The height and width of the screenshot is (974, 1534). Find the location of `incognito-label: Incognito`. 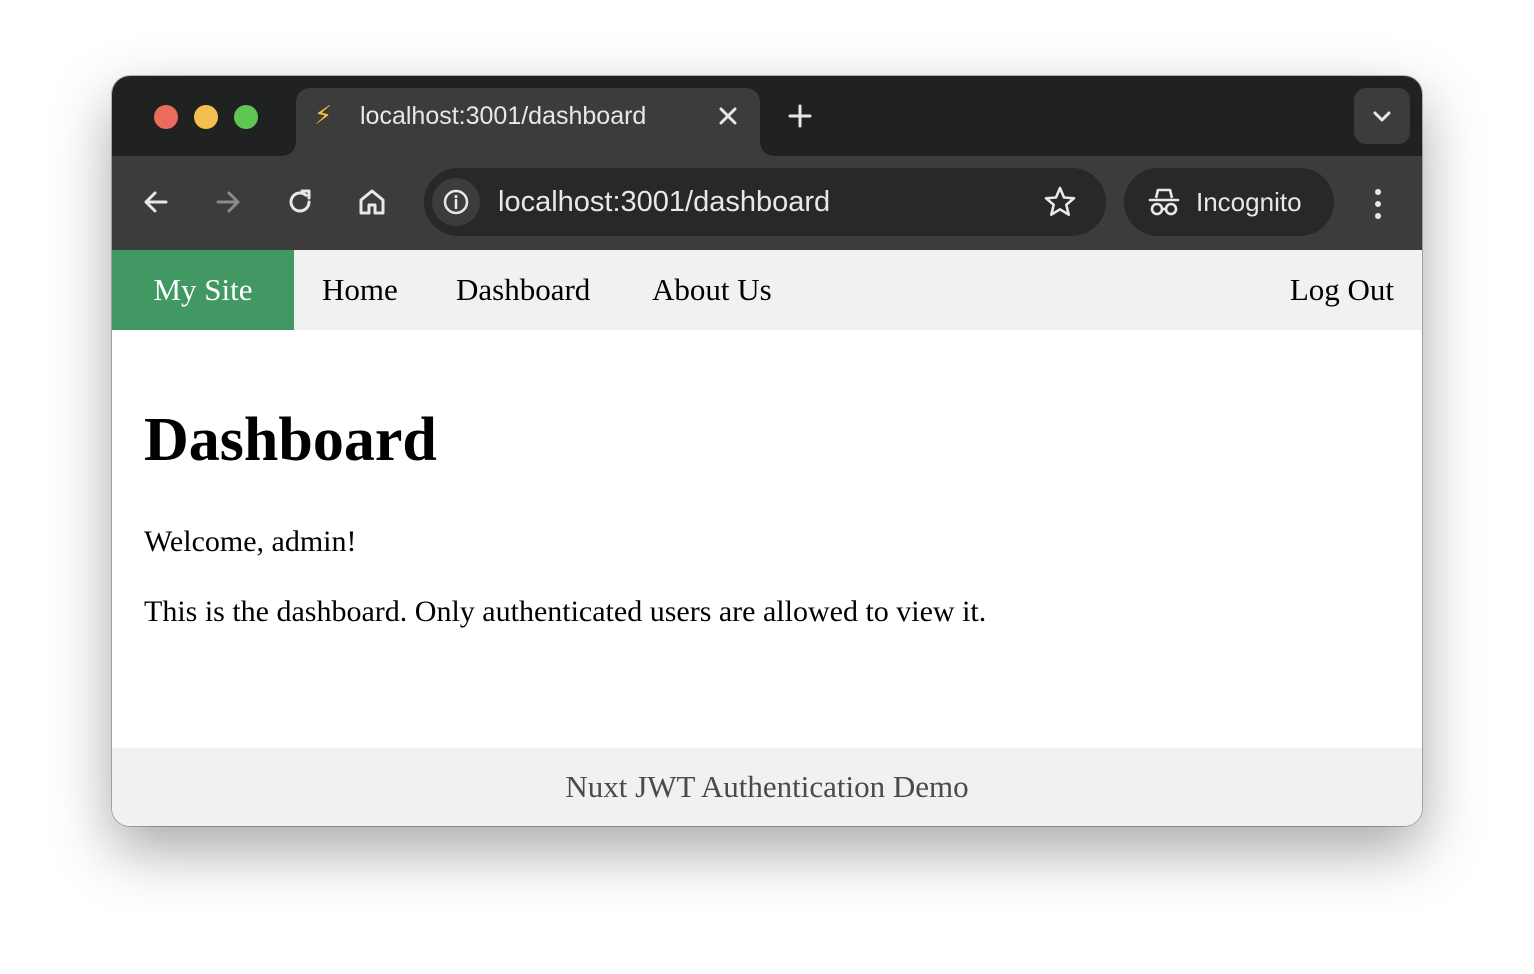

incognito-label: Incognito is located at coordinates (1249, 202).